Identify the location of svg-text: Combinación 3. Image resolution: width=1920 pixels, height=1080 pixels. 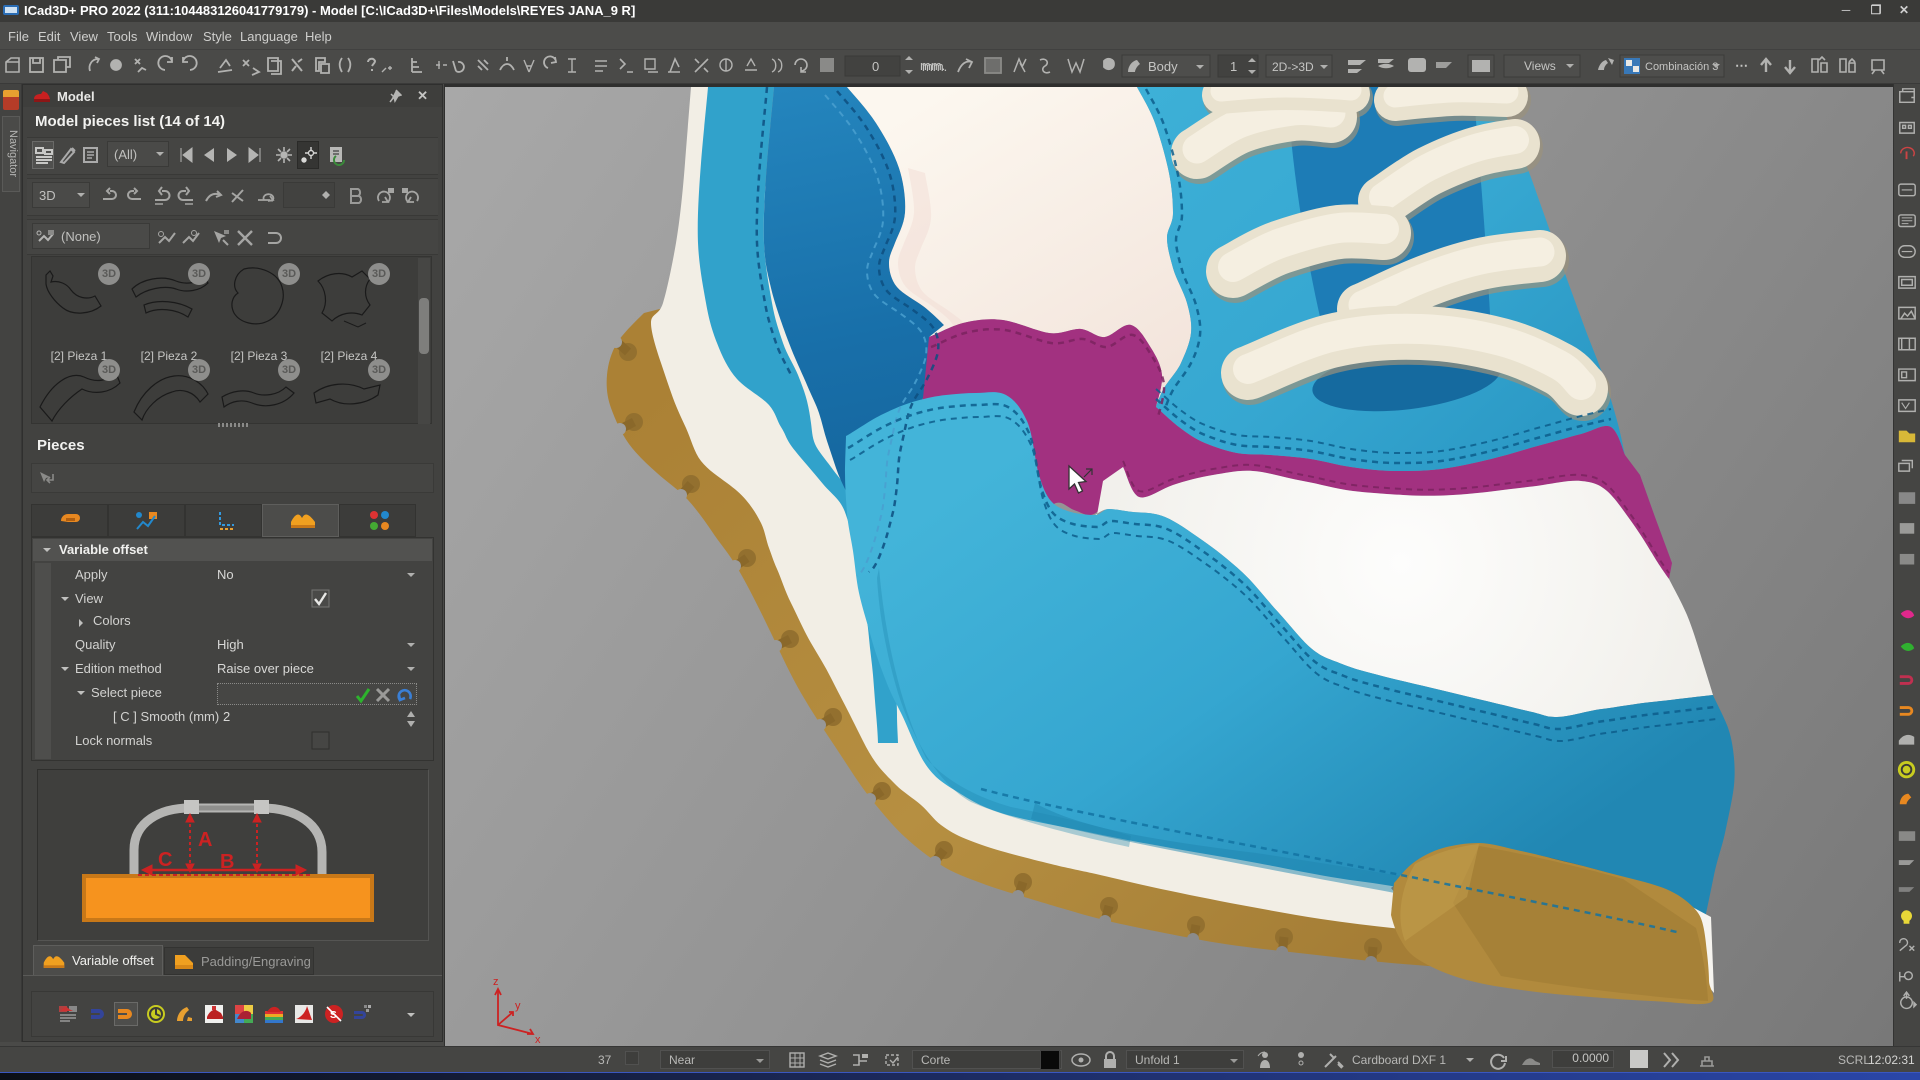
(1681, 67).